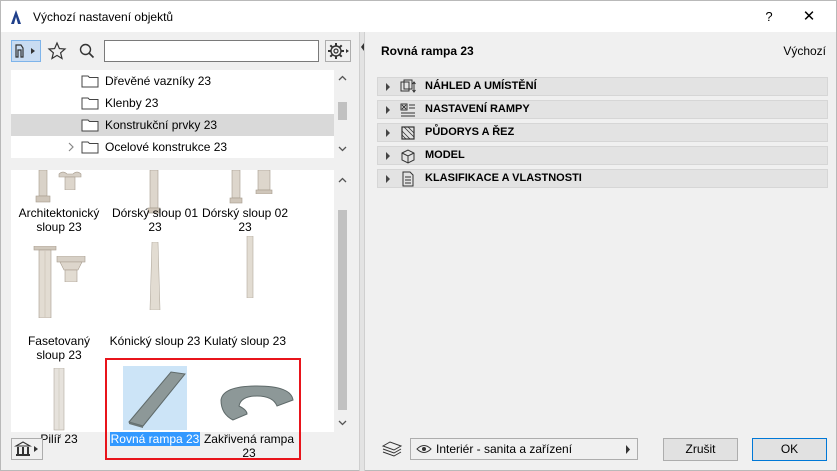 This screenshot has width=837, height=471. Describe the element at coordinates (789, 449) in the screenshot. I see `ok-button: OK` at that location.